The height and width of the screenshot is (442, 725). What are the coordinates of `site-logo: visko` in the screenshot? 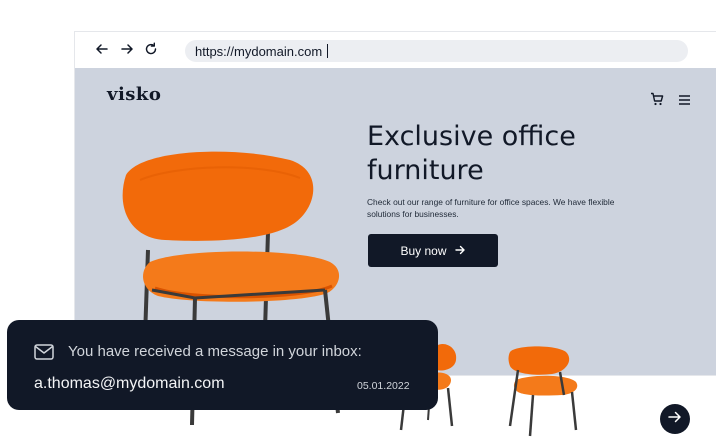 It's located at (134, 94).